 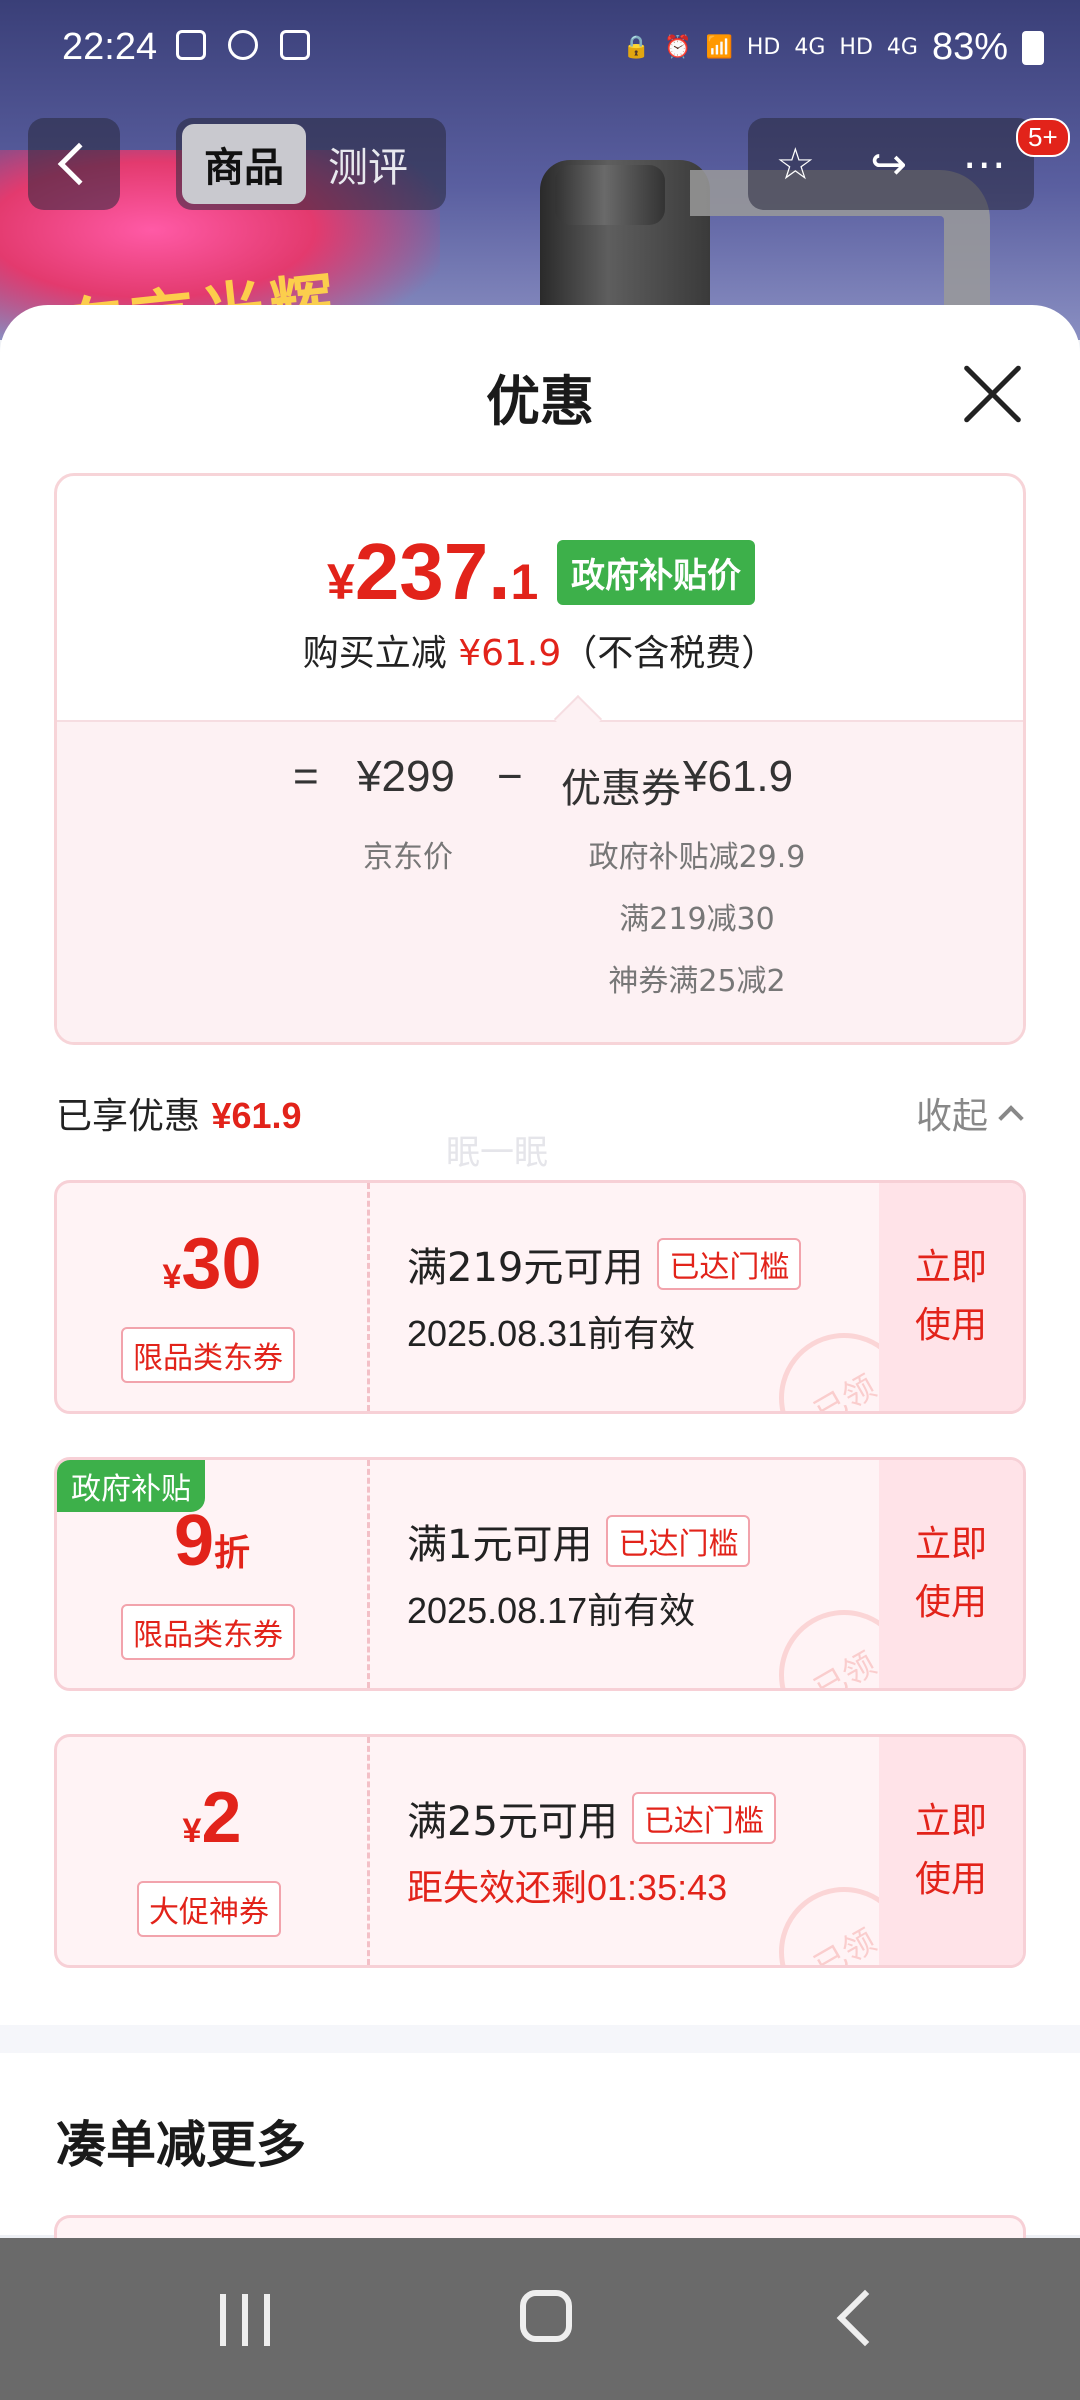 I want to click on product-image-cap, so click(x=610, y=195).